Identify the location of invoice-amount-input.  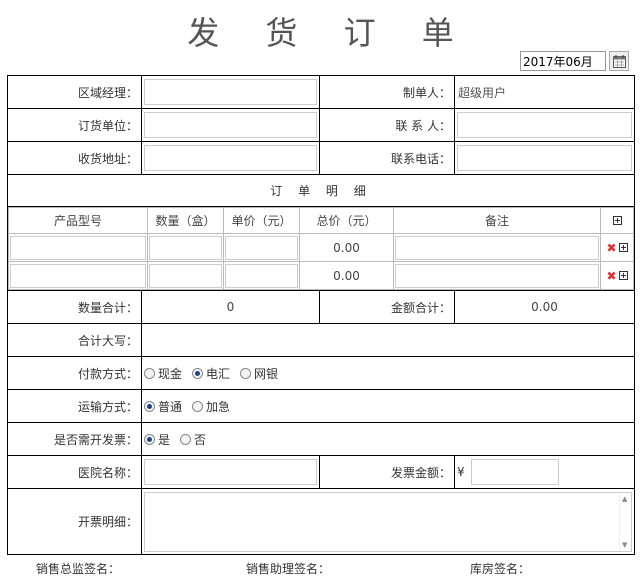
(514, 472).